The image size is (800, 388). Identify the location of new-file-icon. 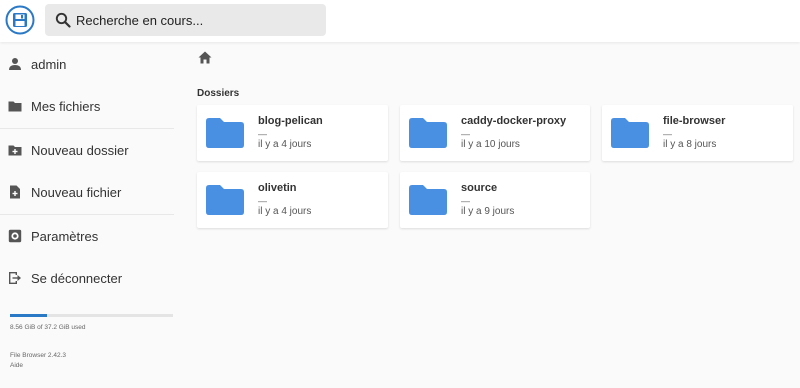
(15, 192).